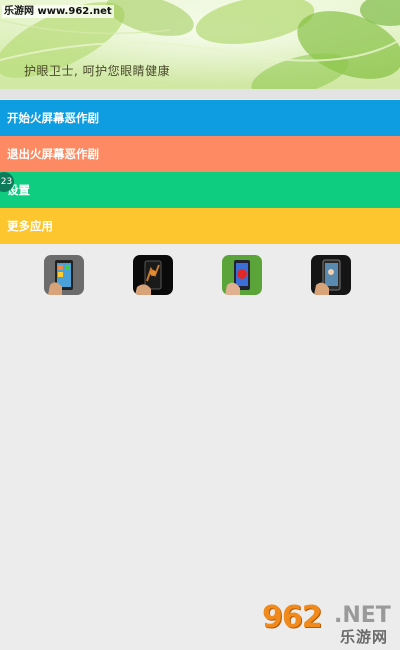  Describe the element at coordinates (362, 615) in the screenshot. I see `watermark-domain: .NET` at that location.